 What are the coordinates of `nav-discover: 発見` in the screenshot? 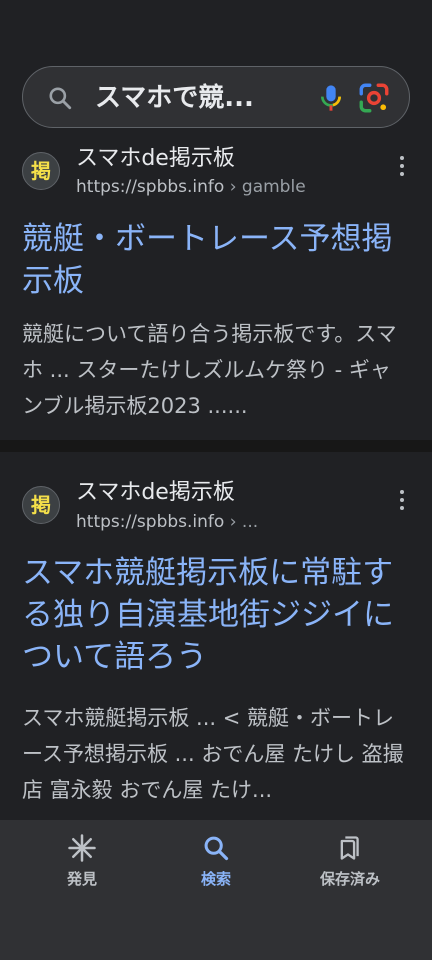 It's located at (82, 865).